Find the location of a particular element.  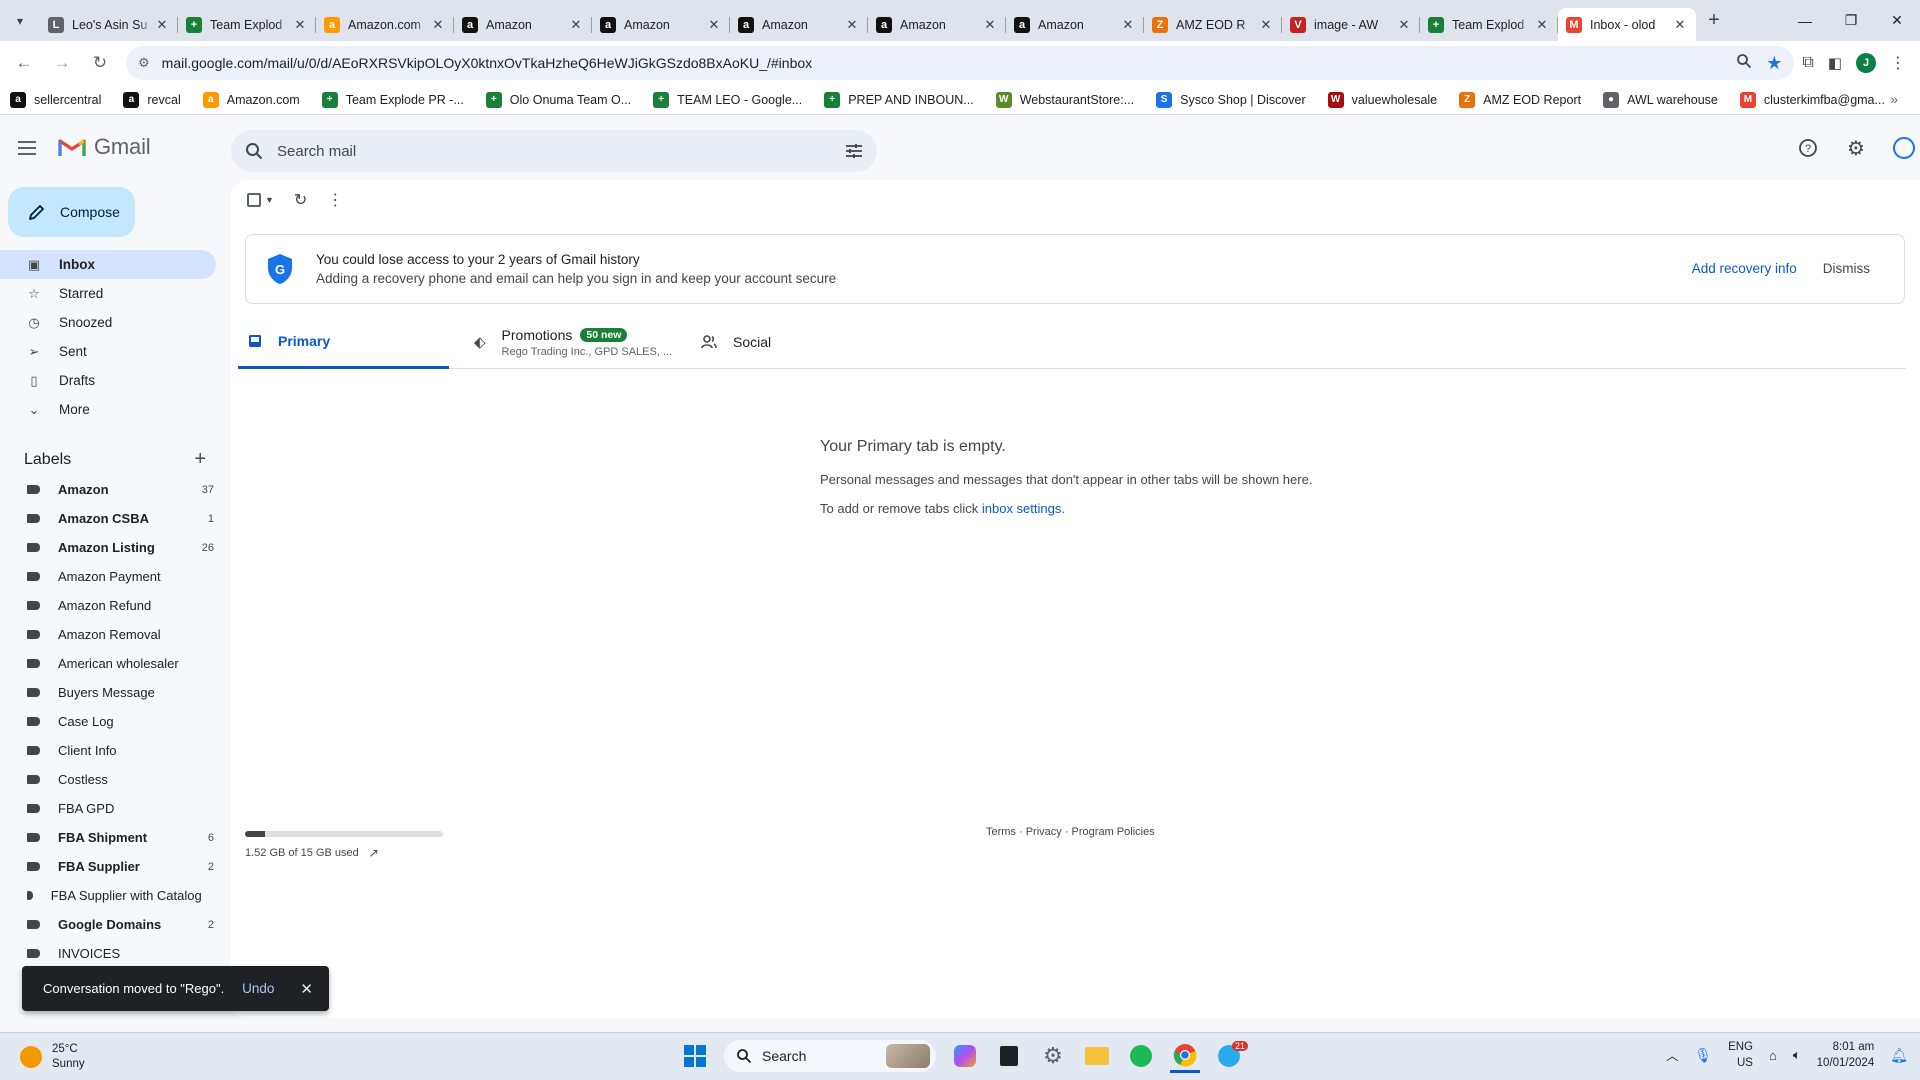

checkbox-icon is located at coordinates (254, 200).